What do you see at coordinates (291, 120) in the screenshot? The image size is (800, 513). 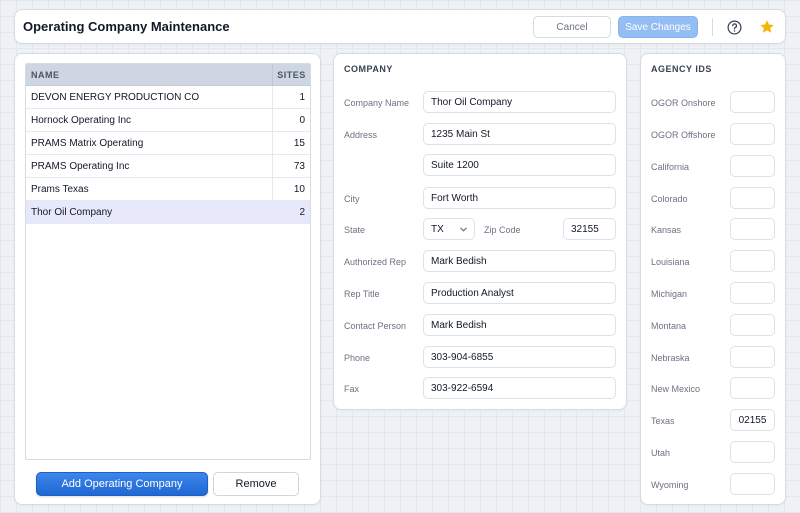 I see `row-sites: 0` at bounding box center [291, 120].